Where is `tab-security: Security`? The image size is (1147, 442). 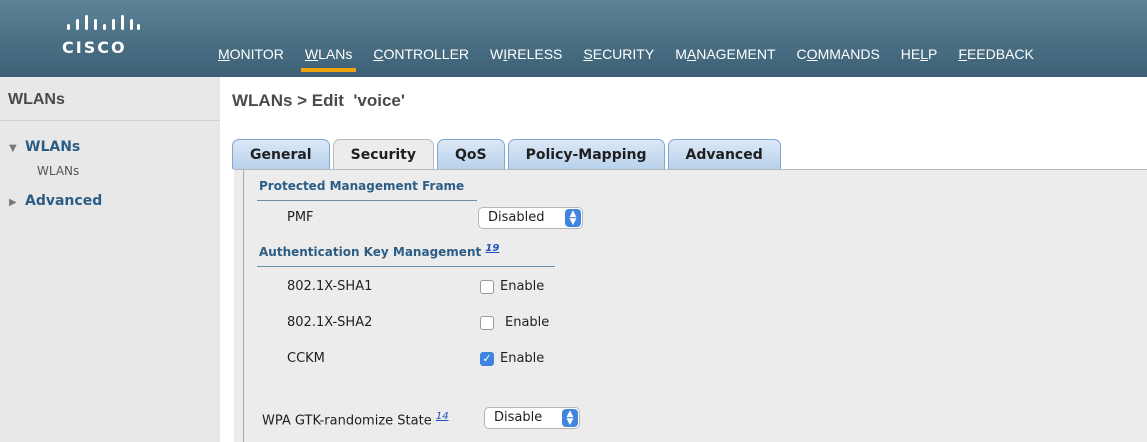 tab-security: Security is located at coordinates (383, 154).